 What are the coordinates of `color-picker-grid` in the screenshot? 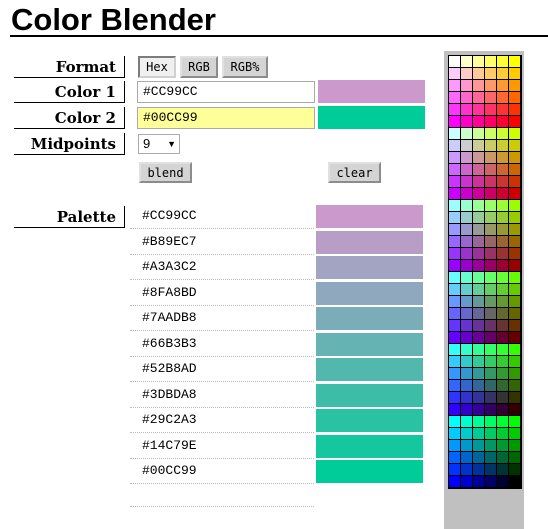 It's located at (485, 272).